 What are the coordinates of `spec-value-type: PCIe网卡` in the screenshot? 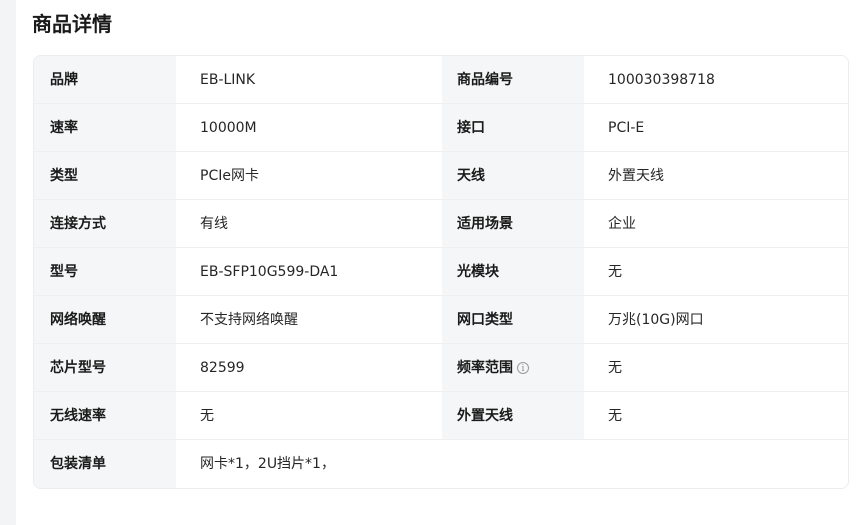 It's located at (309, 175).